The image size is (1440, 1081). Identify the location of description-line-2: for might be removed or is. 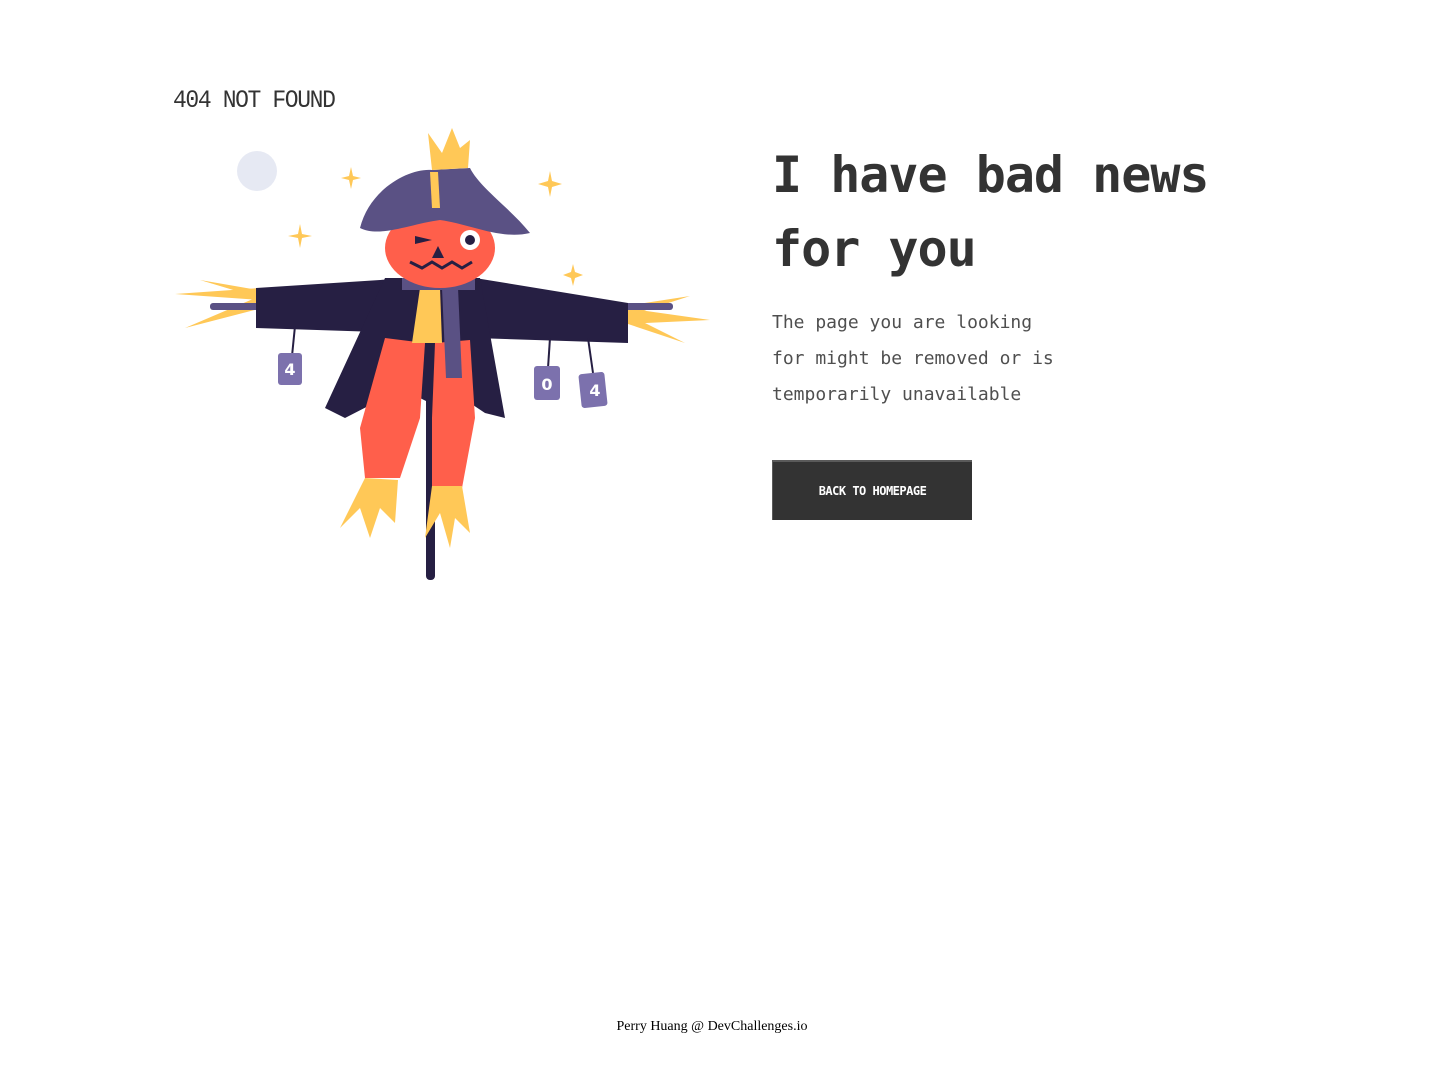
(913, 358).